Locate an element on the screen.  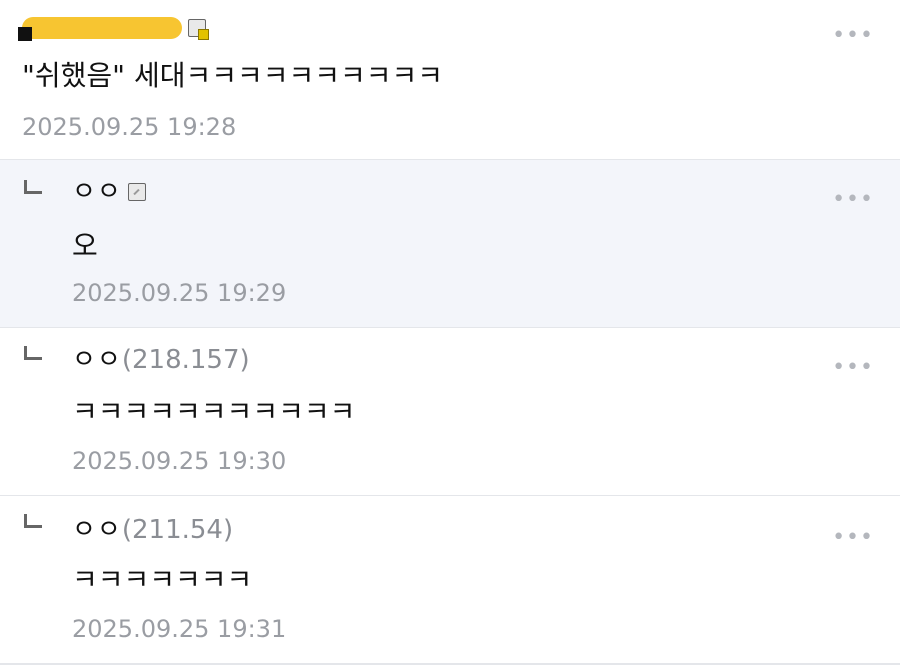
reply-timestamp: 2025.09.25 19:31 is located at coordinates (179, 629).